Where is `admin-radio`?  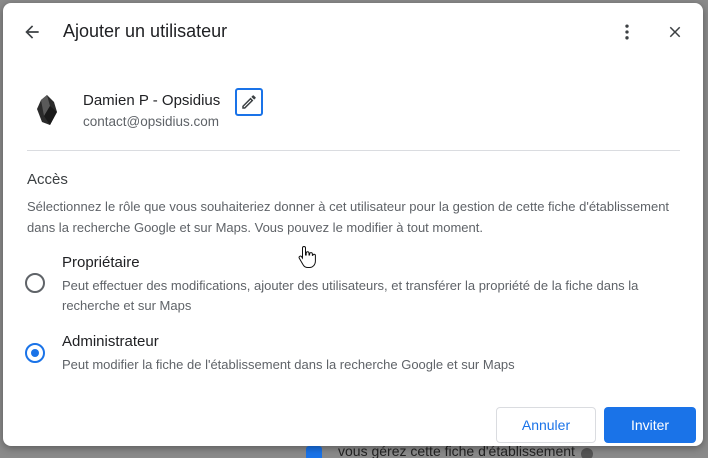 admin-radio is located at coordinates (35, 353).